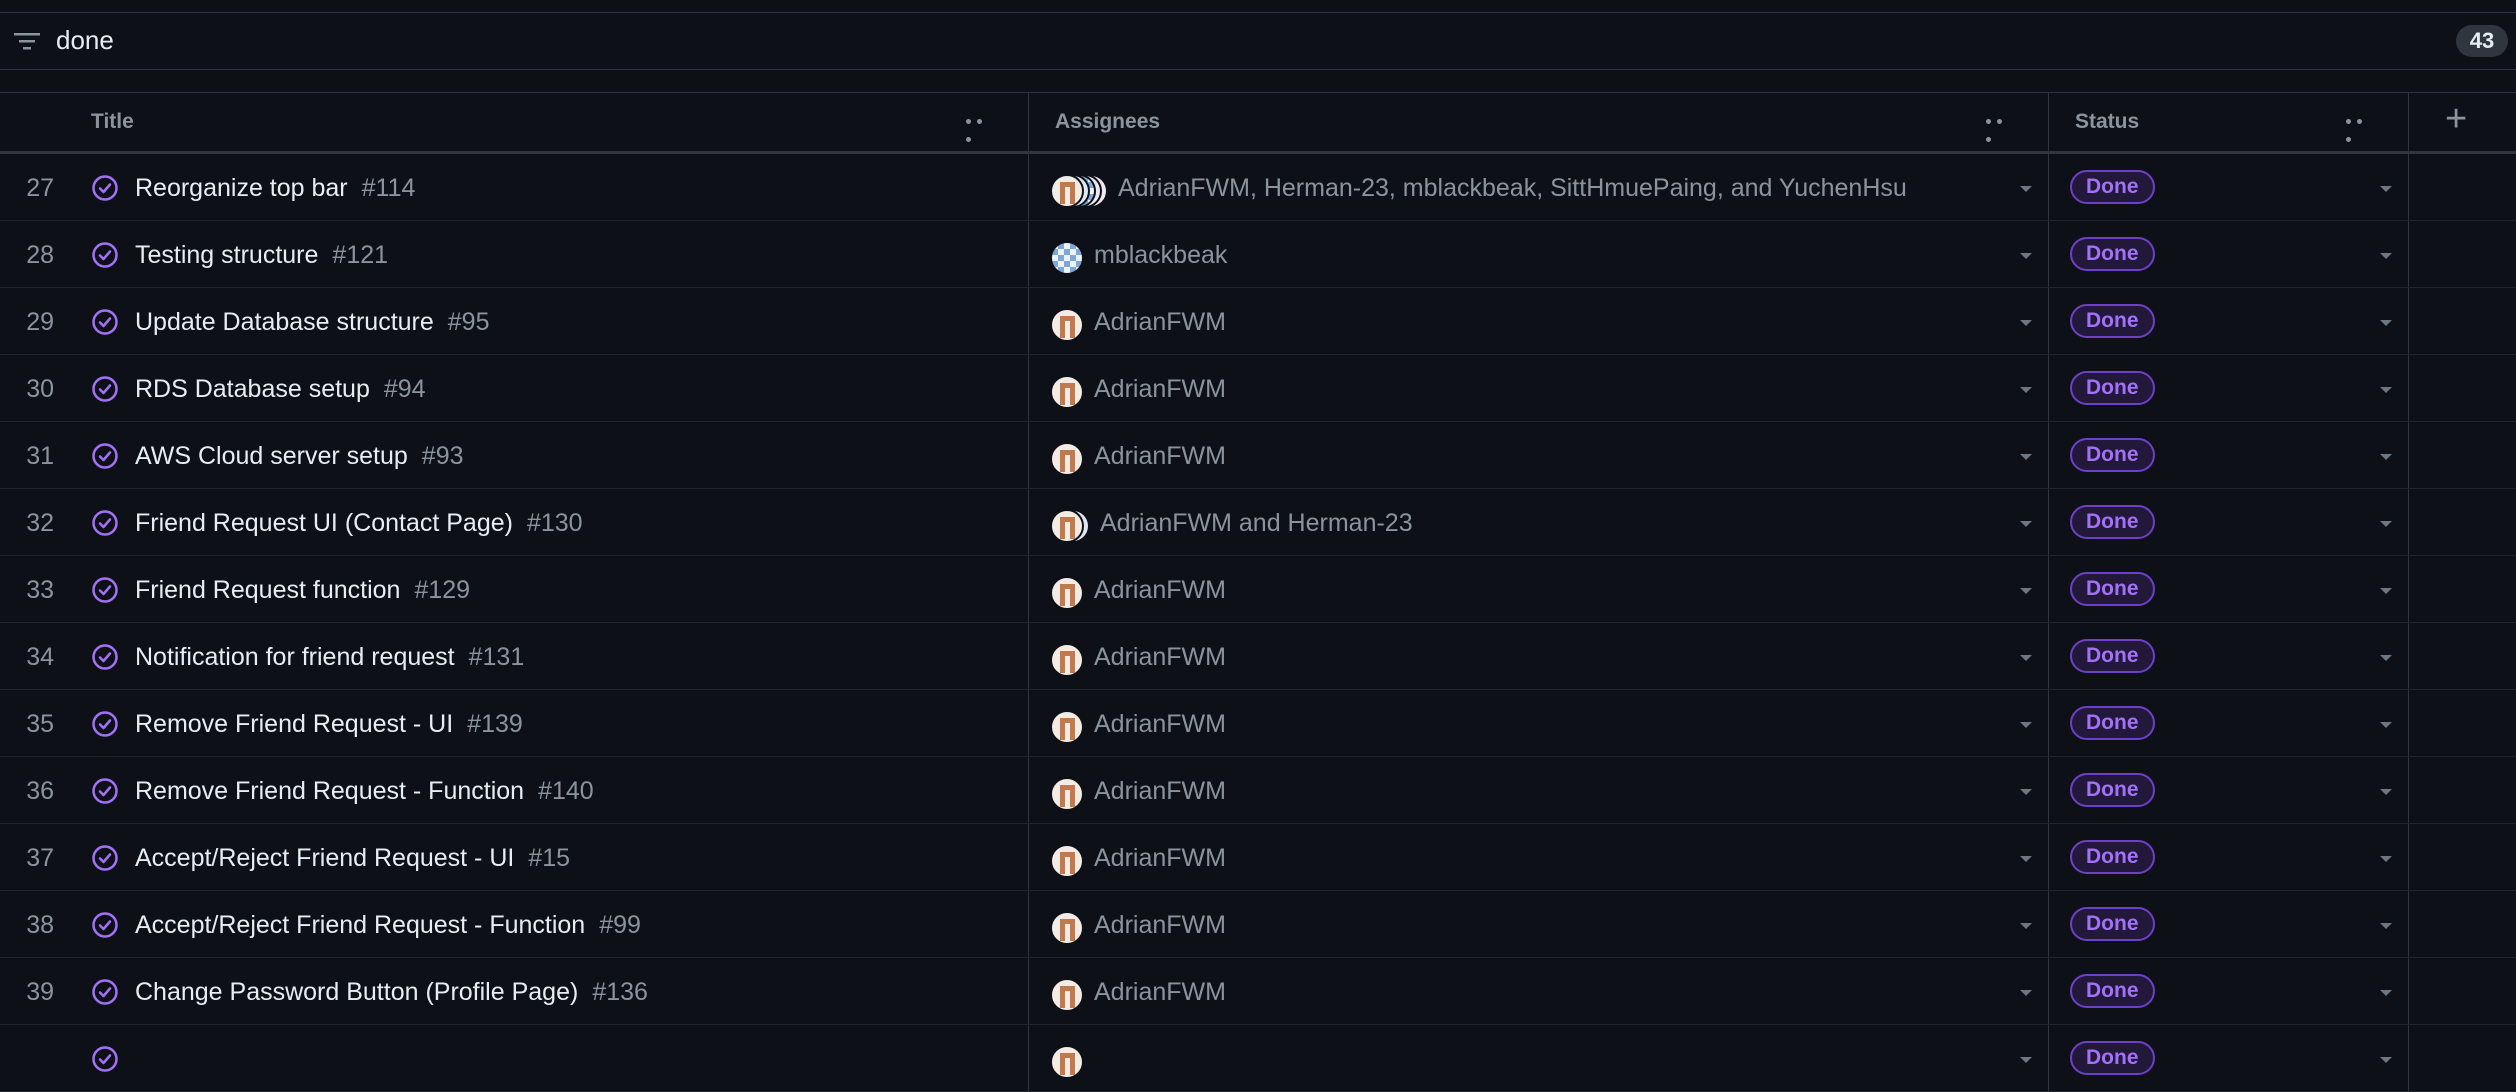  I want to click on column-header-assignees: Assignees, so click(1539, 122).